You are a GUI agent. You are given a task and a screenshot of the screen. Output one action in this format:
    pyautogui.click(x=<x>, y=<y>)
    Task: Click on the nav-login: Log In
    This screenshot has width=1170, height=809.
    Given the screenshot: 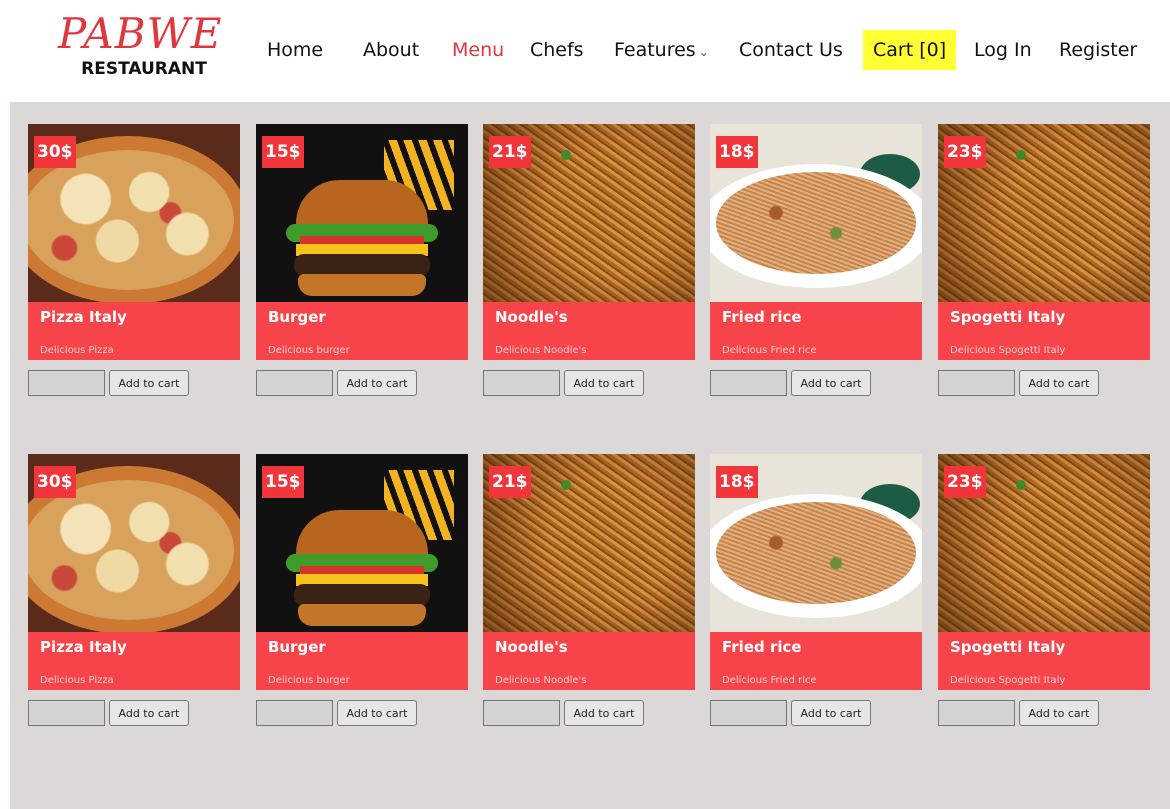 What is the action you would take?
    pyautogui.click(x=1003, y=50)
    